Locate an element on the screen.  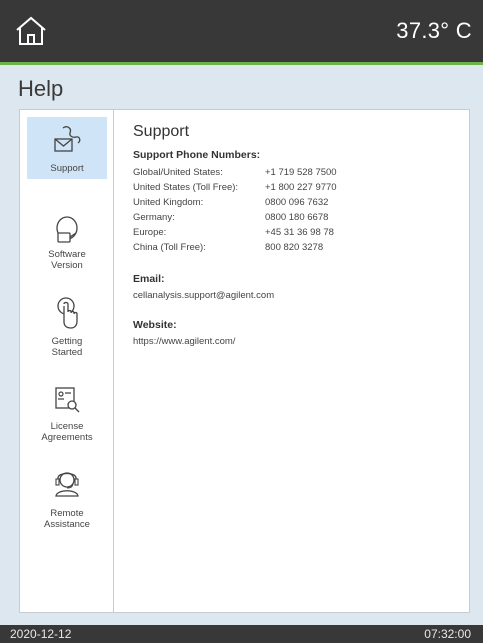
support-email: cellanalysis.support@agilent.com is located at coordinates (204, 295).